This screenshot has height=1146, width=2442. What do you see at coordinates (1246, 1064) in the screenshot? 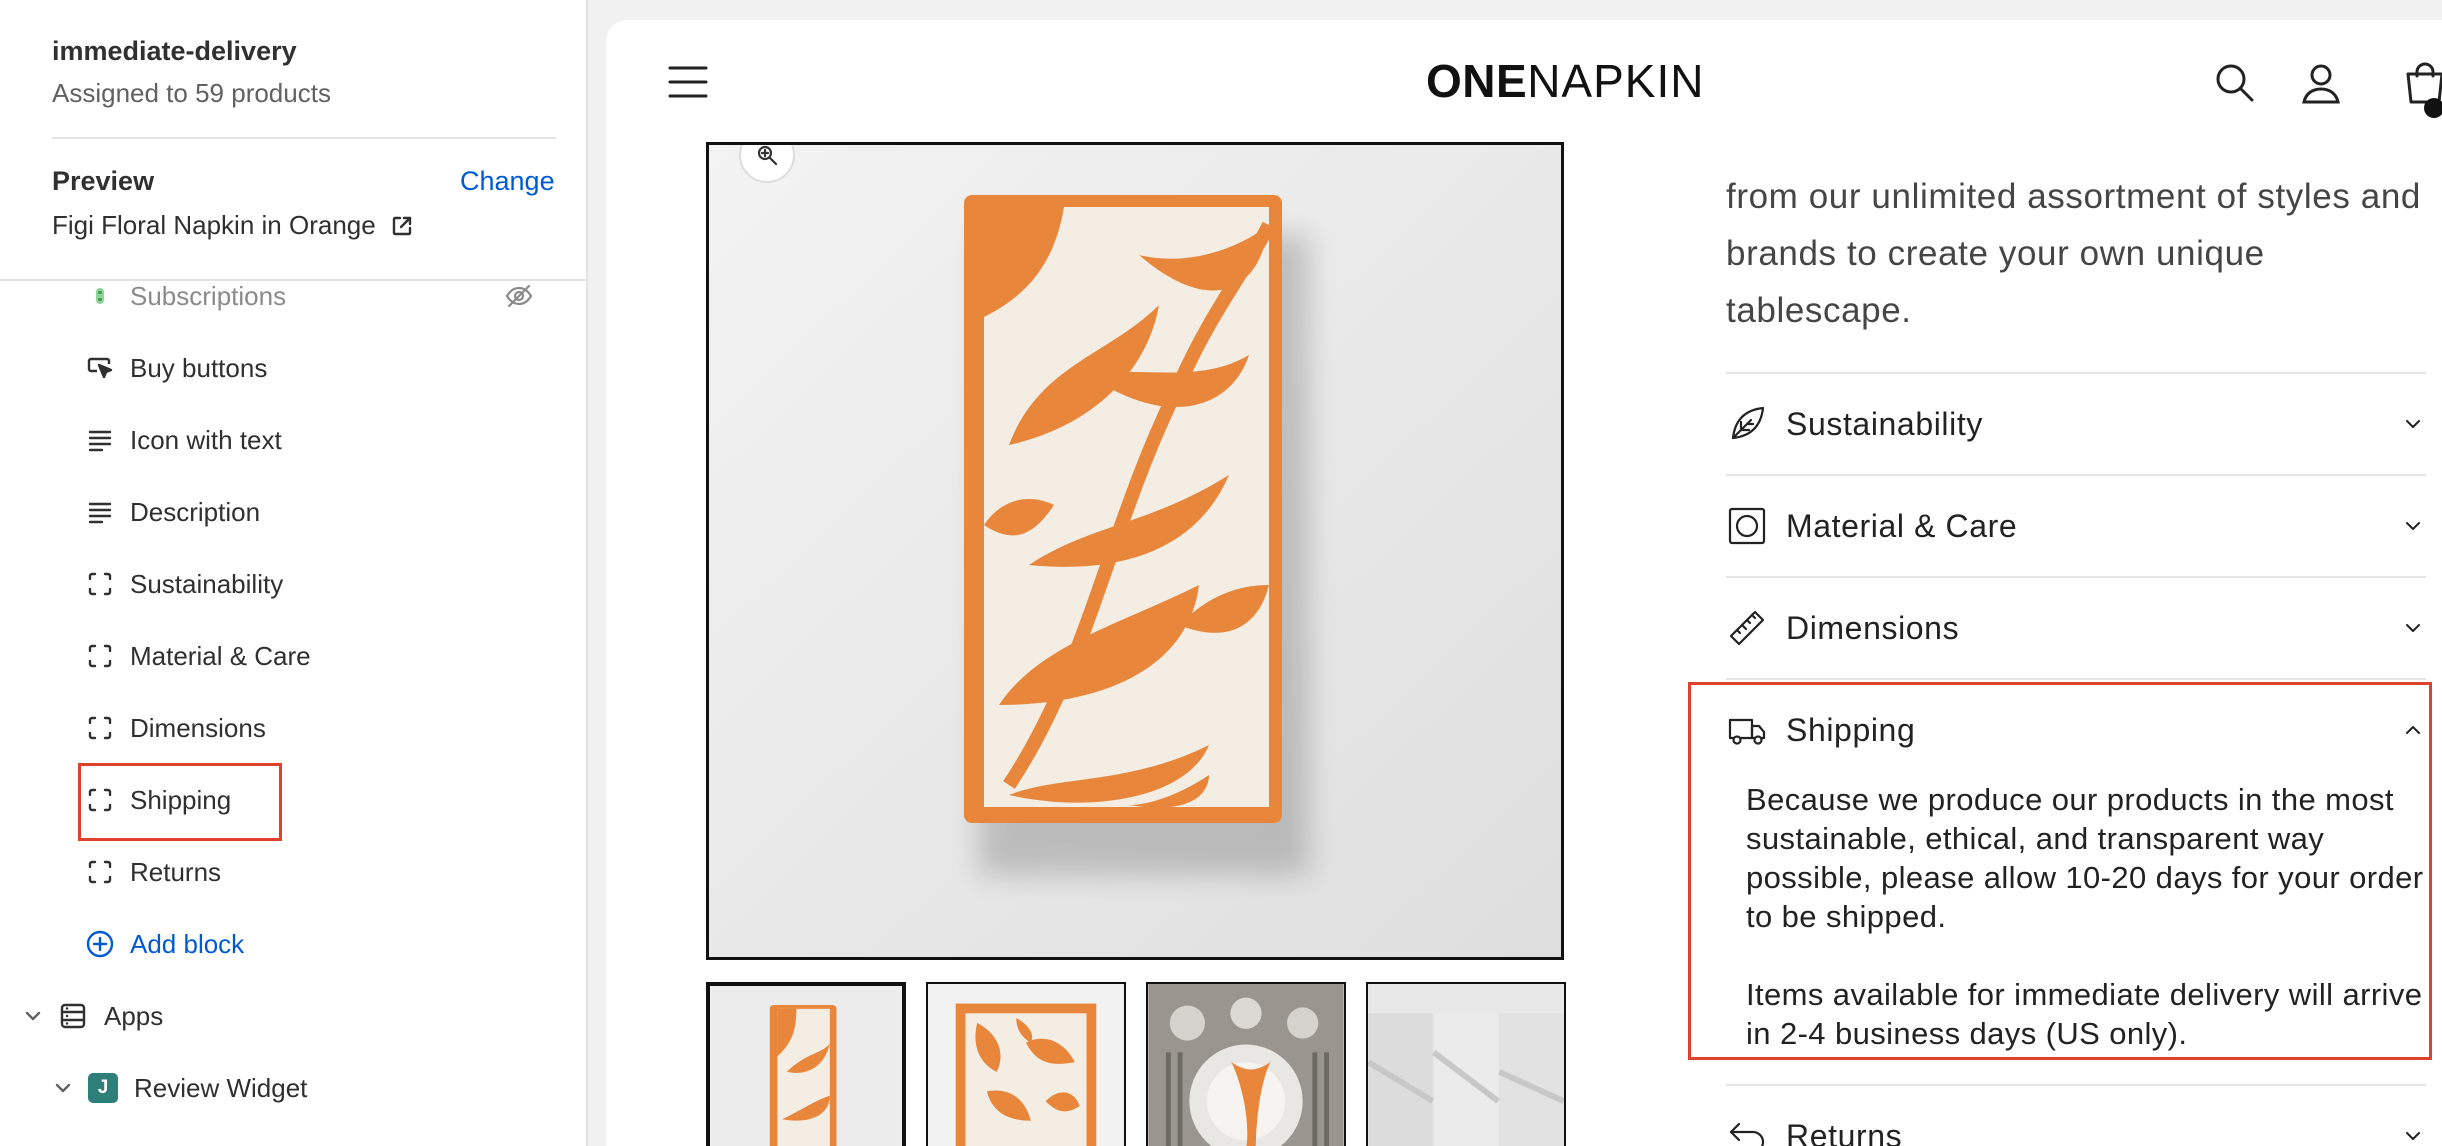
I see `thumbnail-table-setting` at bounding box center [1246, 1064].